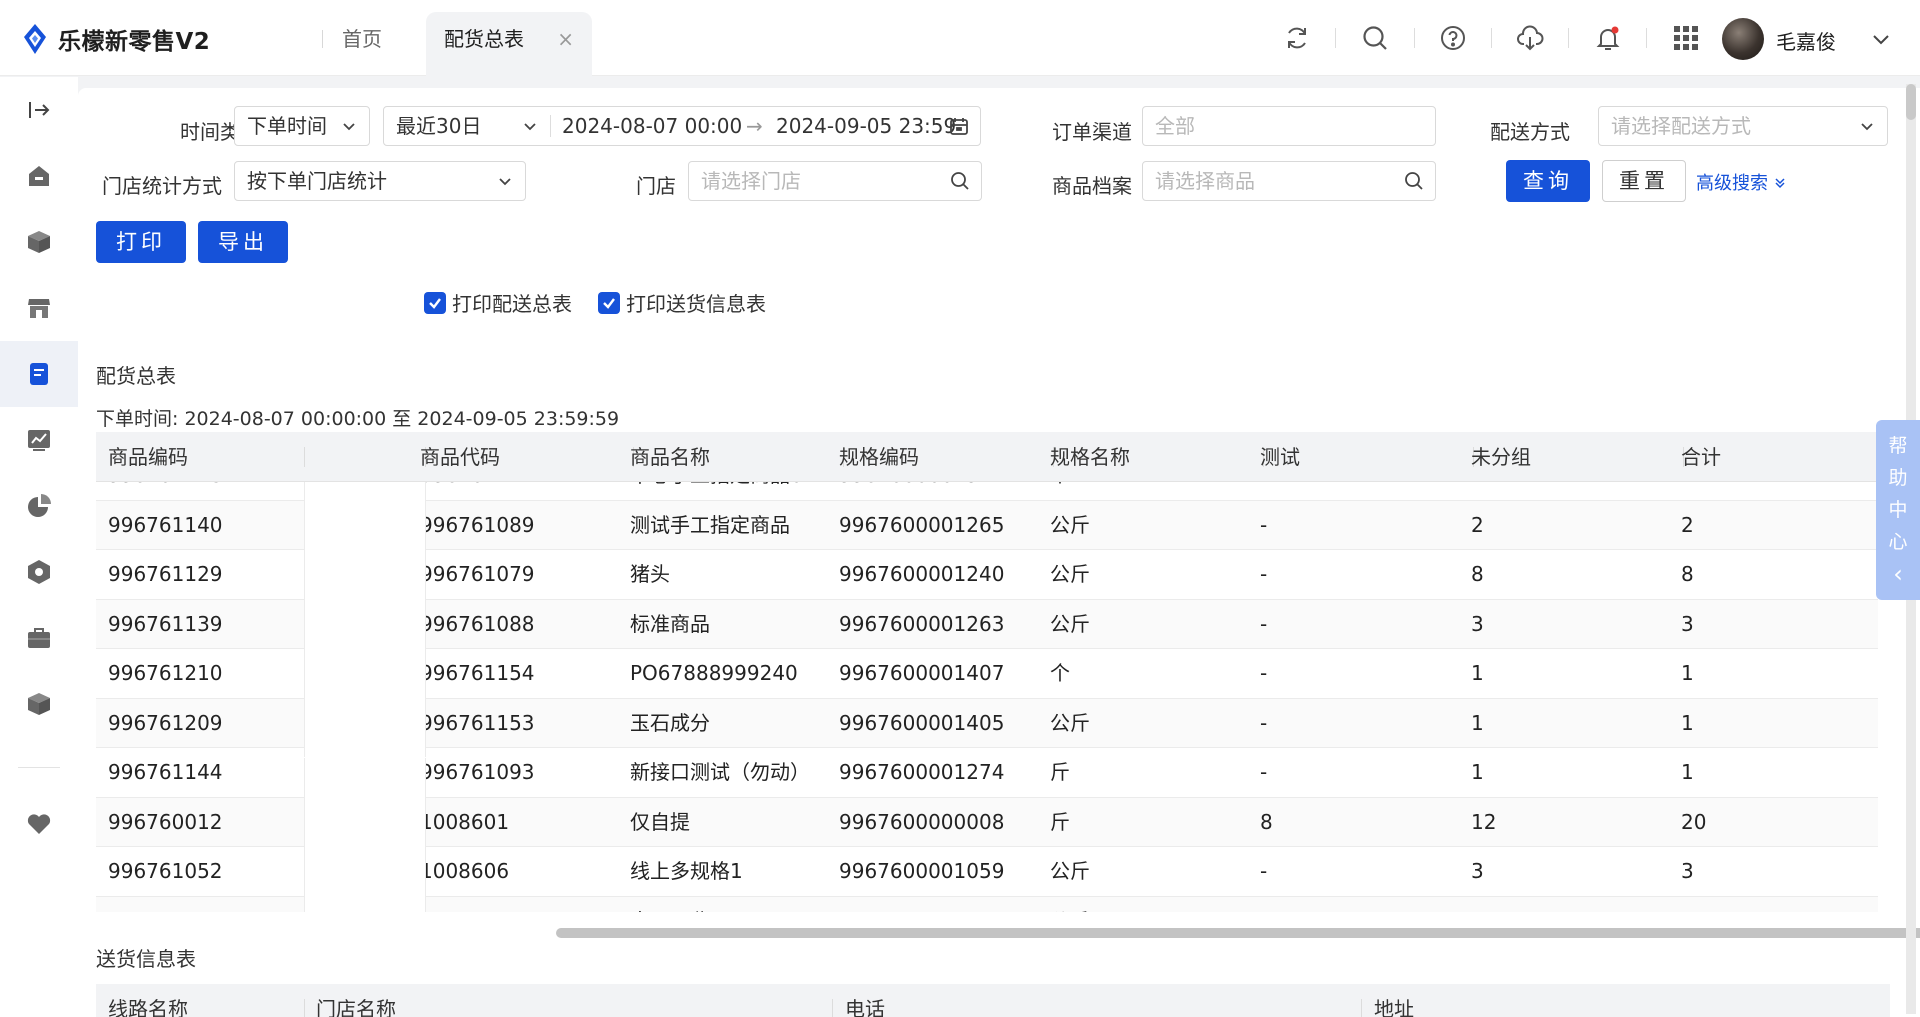 This screenshot has width=1920, height=1017. I want to click on box-icon, so click(39, 242).